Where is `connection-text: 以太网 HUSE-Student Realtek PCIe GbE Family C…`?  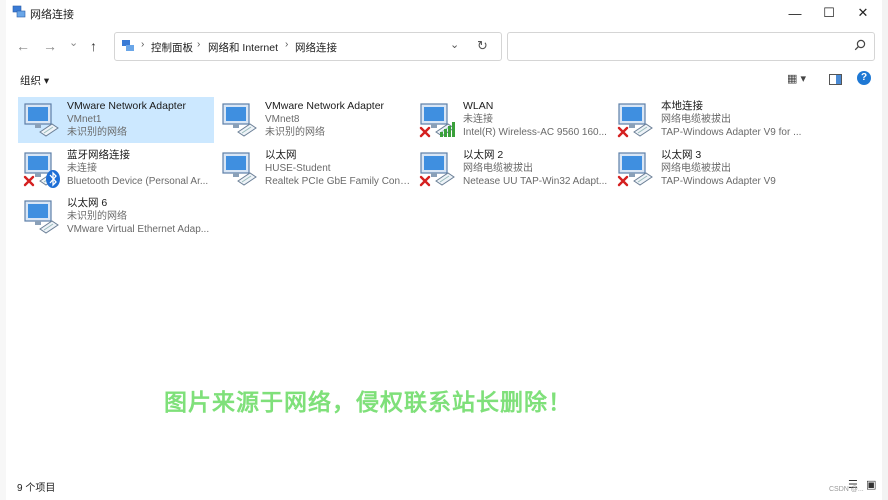 connection-text: 以太网 HUSE-Student Realtek PCIe GbE Family C… is located at coordinates (338, 168).